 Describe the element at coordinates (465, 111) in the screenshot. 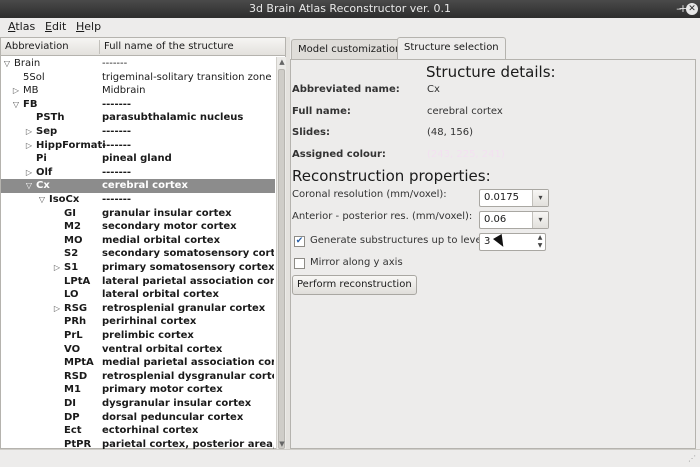

I see `full-name-value: cerebral cortex` at that location.